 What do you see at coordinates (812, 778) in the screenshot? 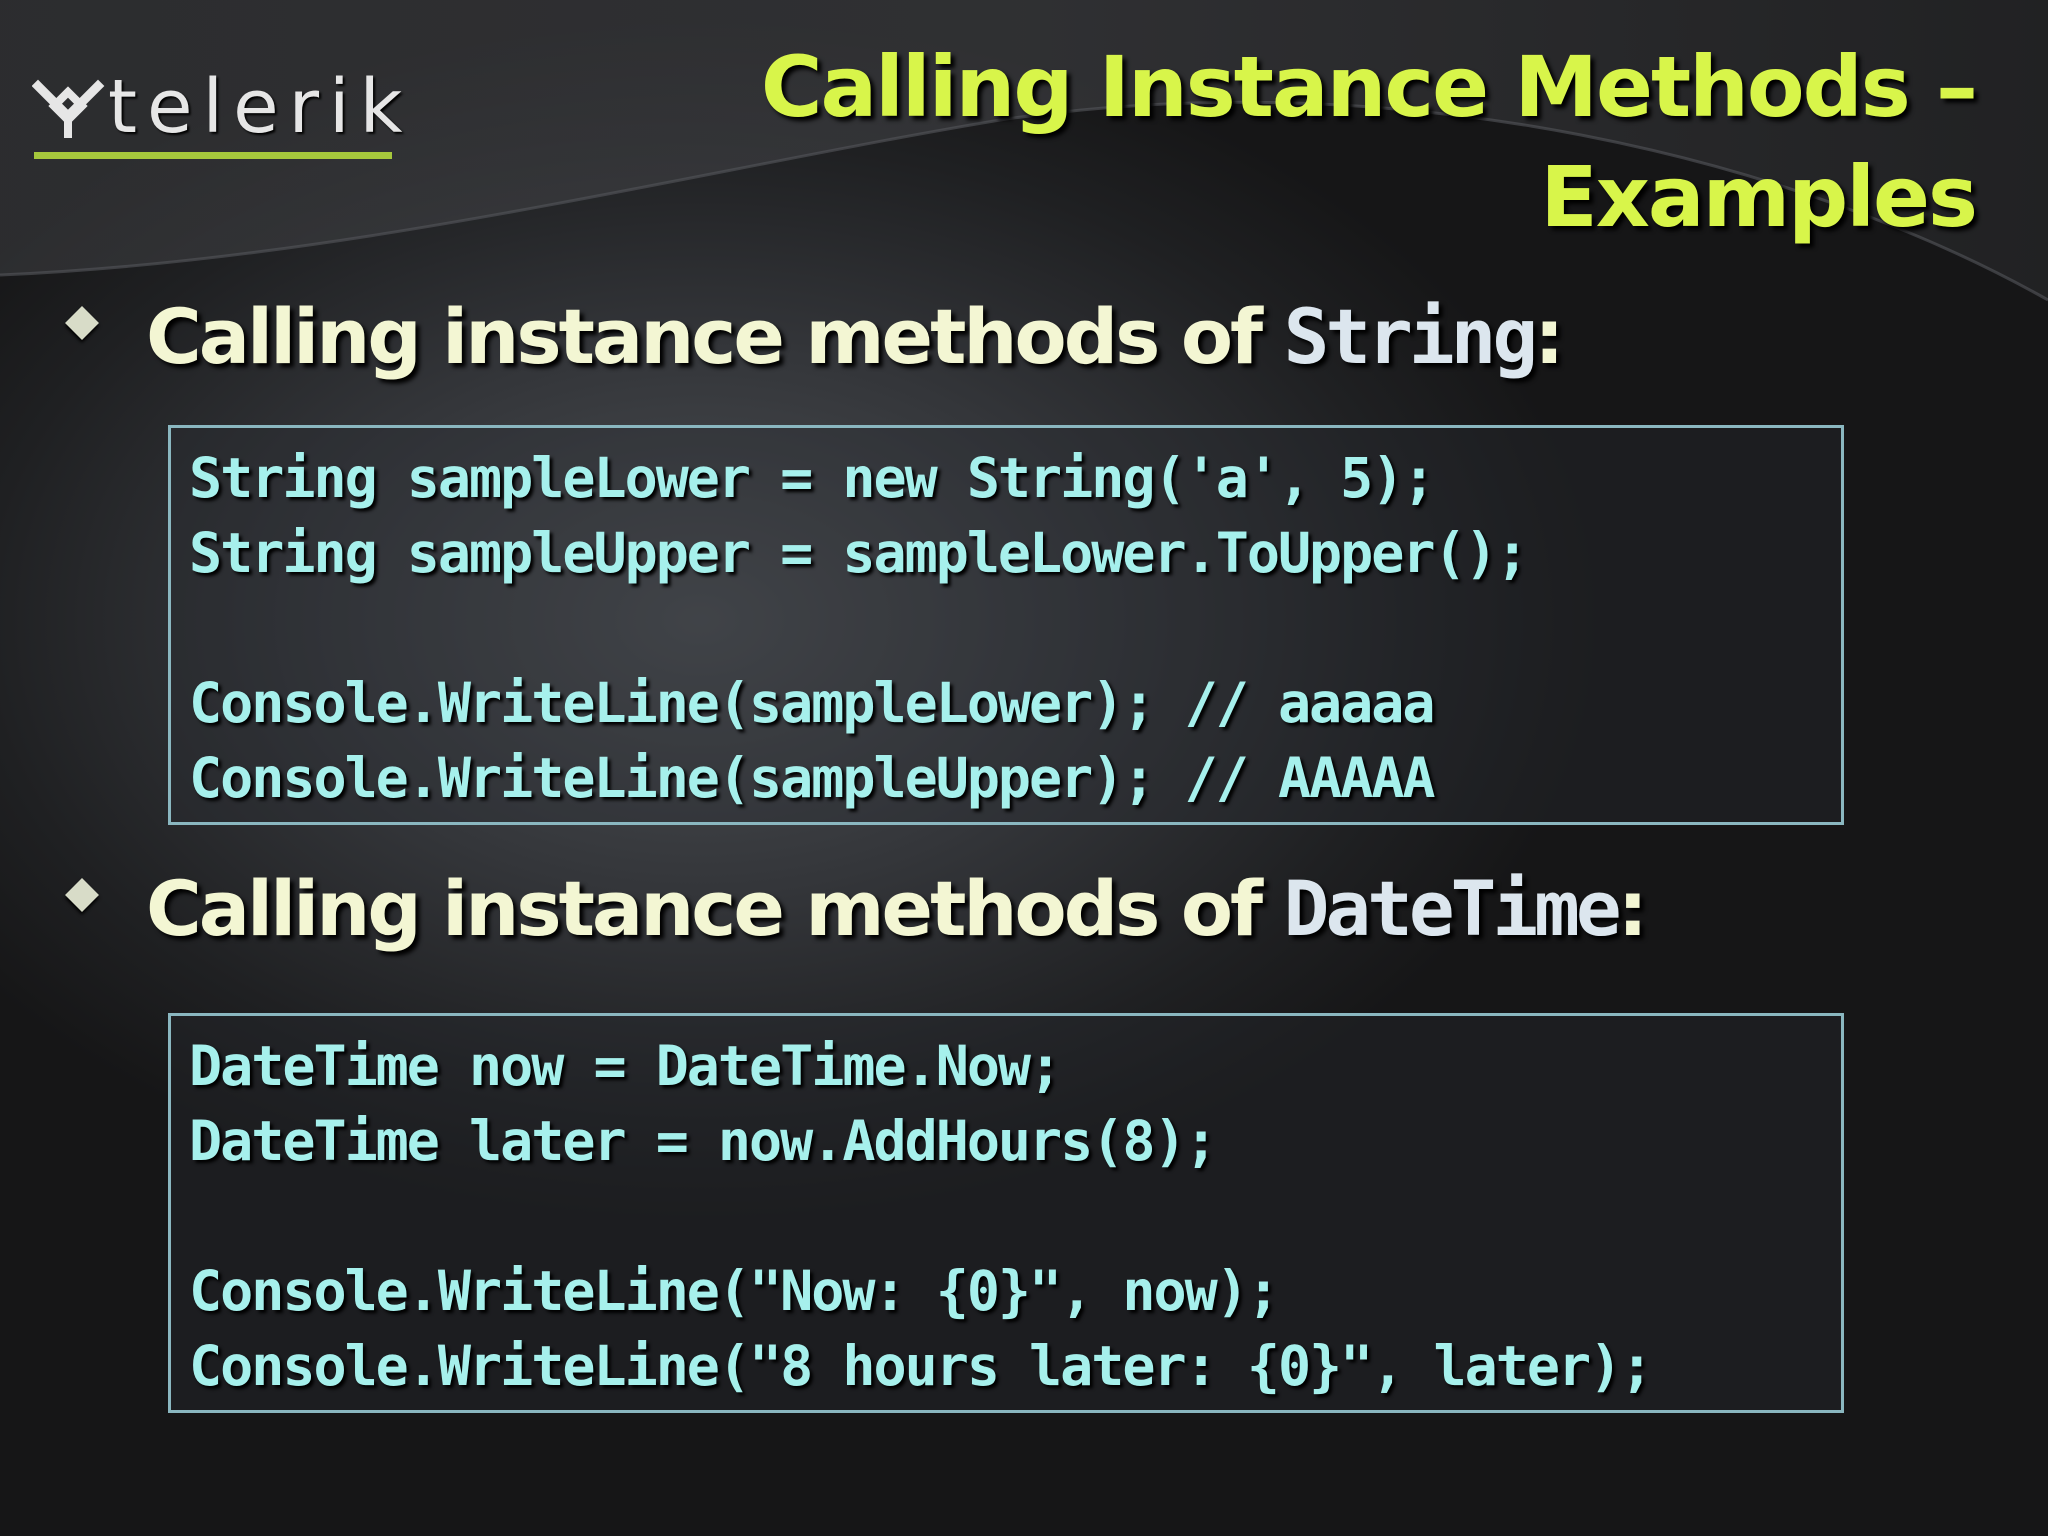
I see `code-line: Console.WriteLine(sampleUpper); // AAAAA` at bounding box center [812, 778].